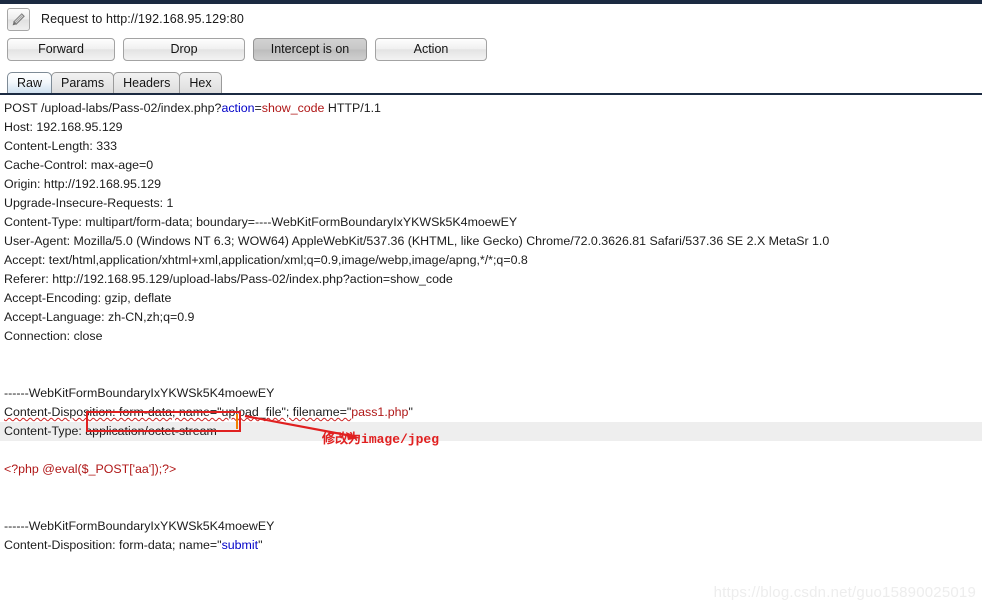 This screenshot has width=982, height=604. I want to click on annotation-label: 修改为image/jpeg, so click(380, 437).